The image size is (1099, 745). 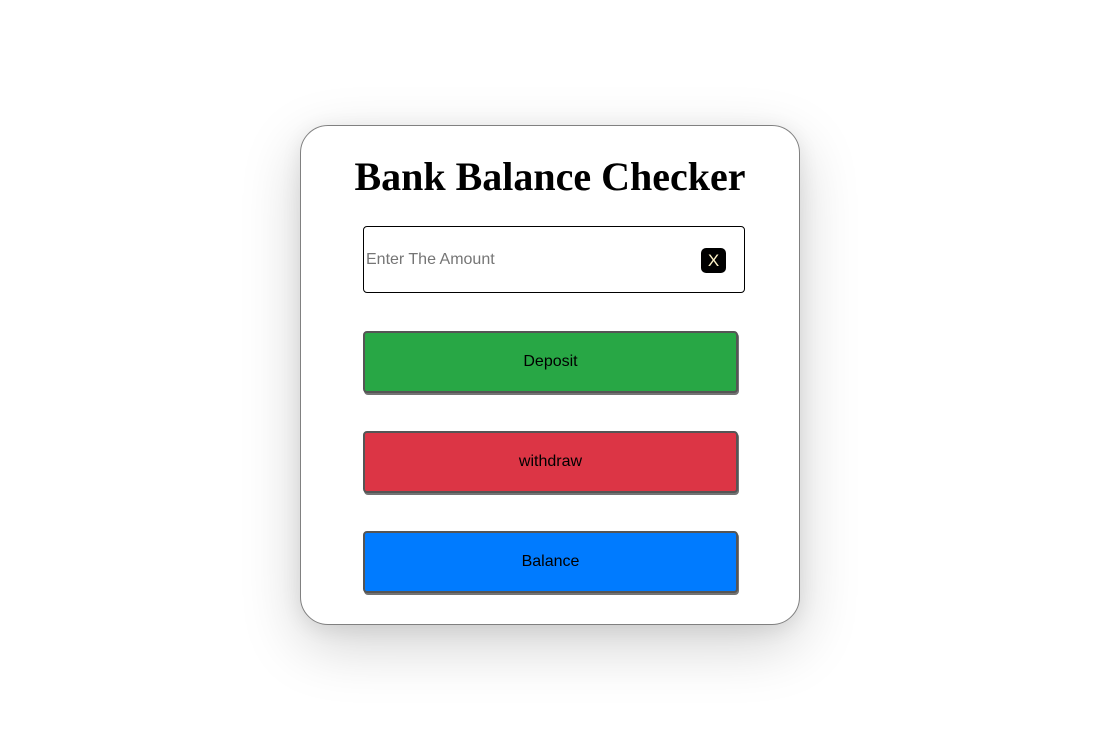 What do you see at coordinates (550, 362) in the screenshot?
I see `deposit-button: Deposit` at bounding box center [550, 362].